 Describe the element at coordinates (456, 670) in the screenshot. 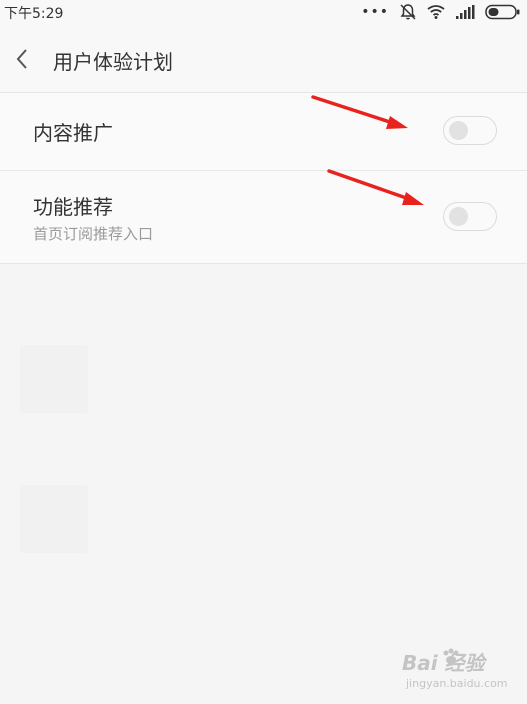

I see `baidu-jingyan-watermark: Bai 经验 jingyan.baidu.com` at that location.